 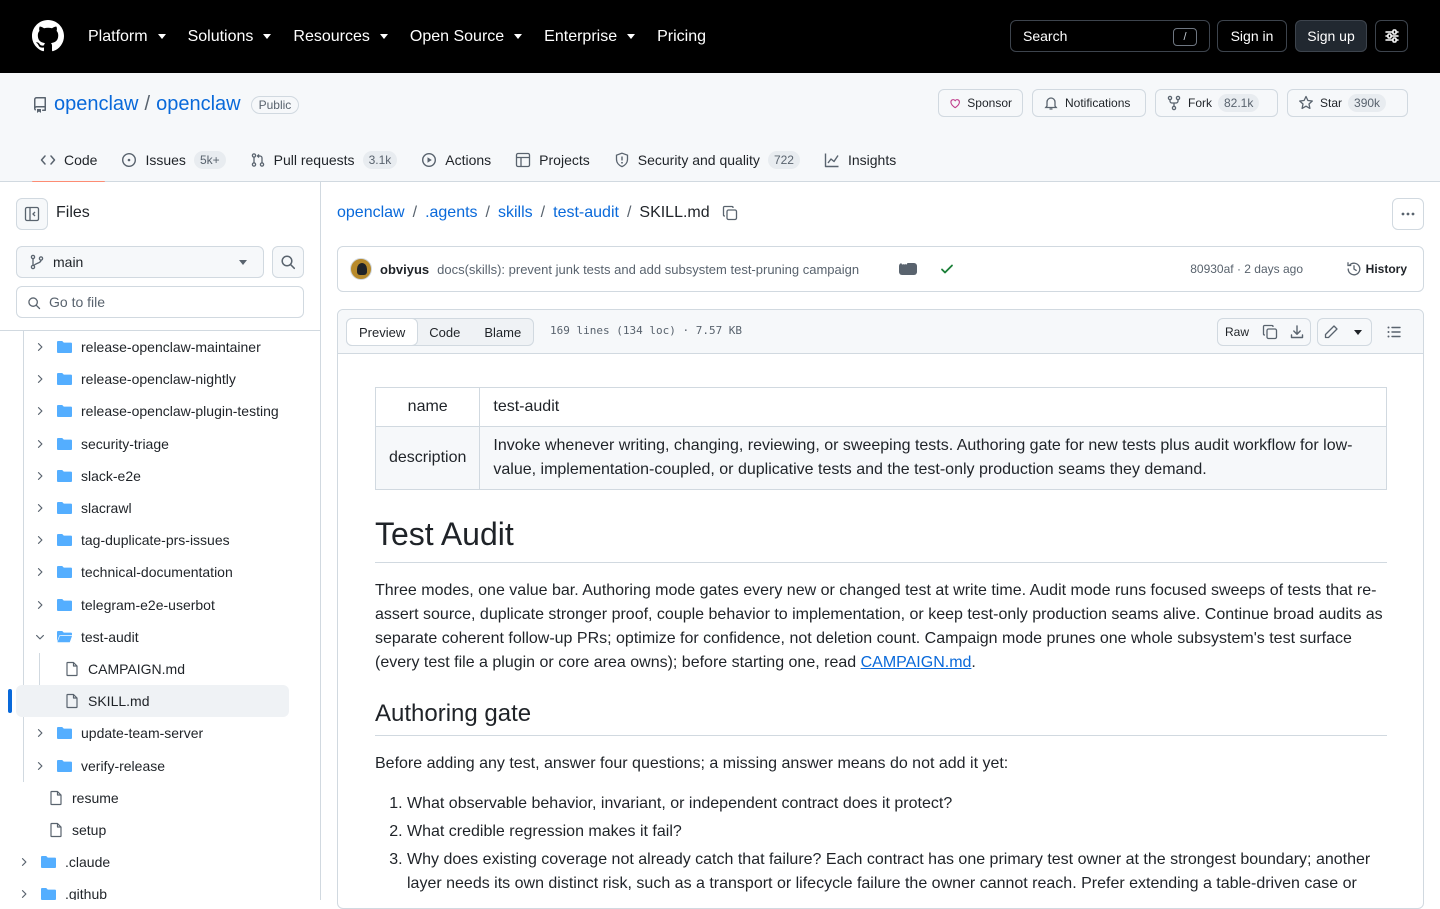 I want to click on graph-icon, so click(x=831, y=160).